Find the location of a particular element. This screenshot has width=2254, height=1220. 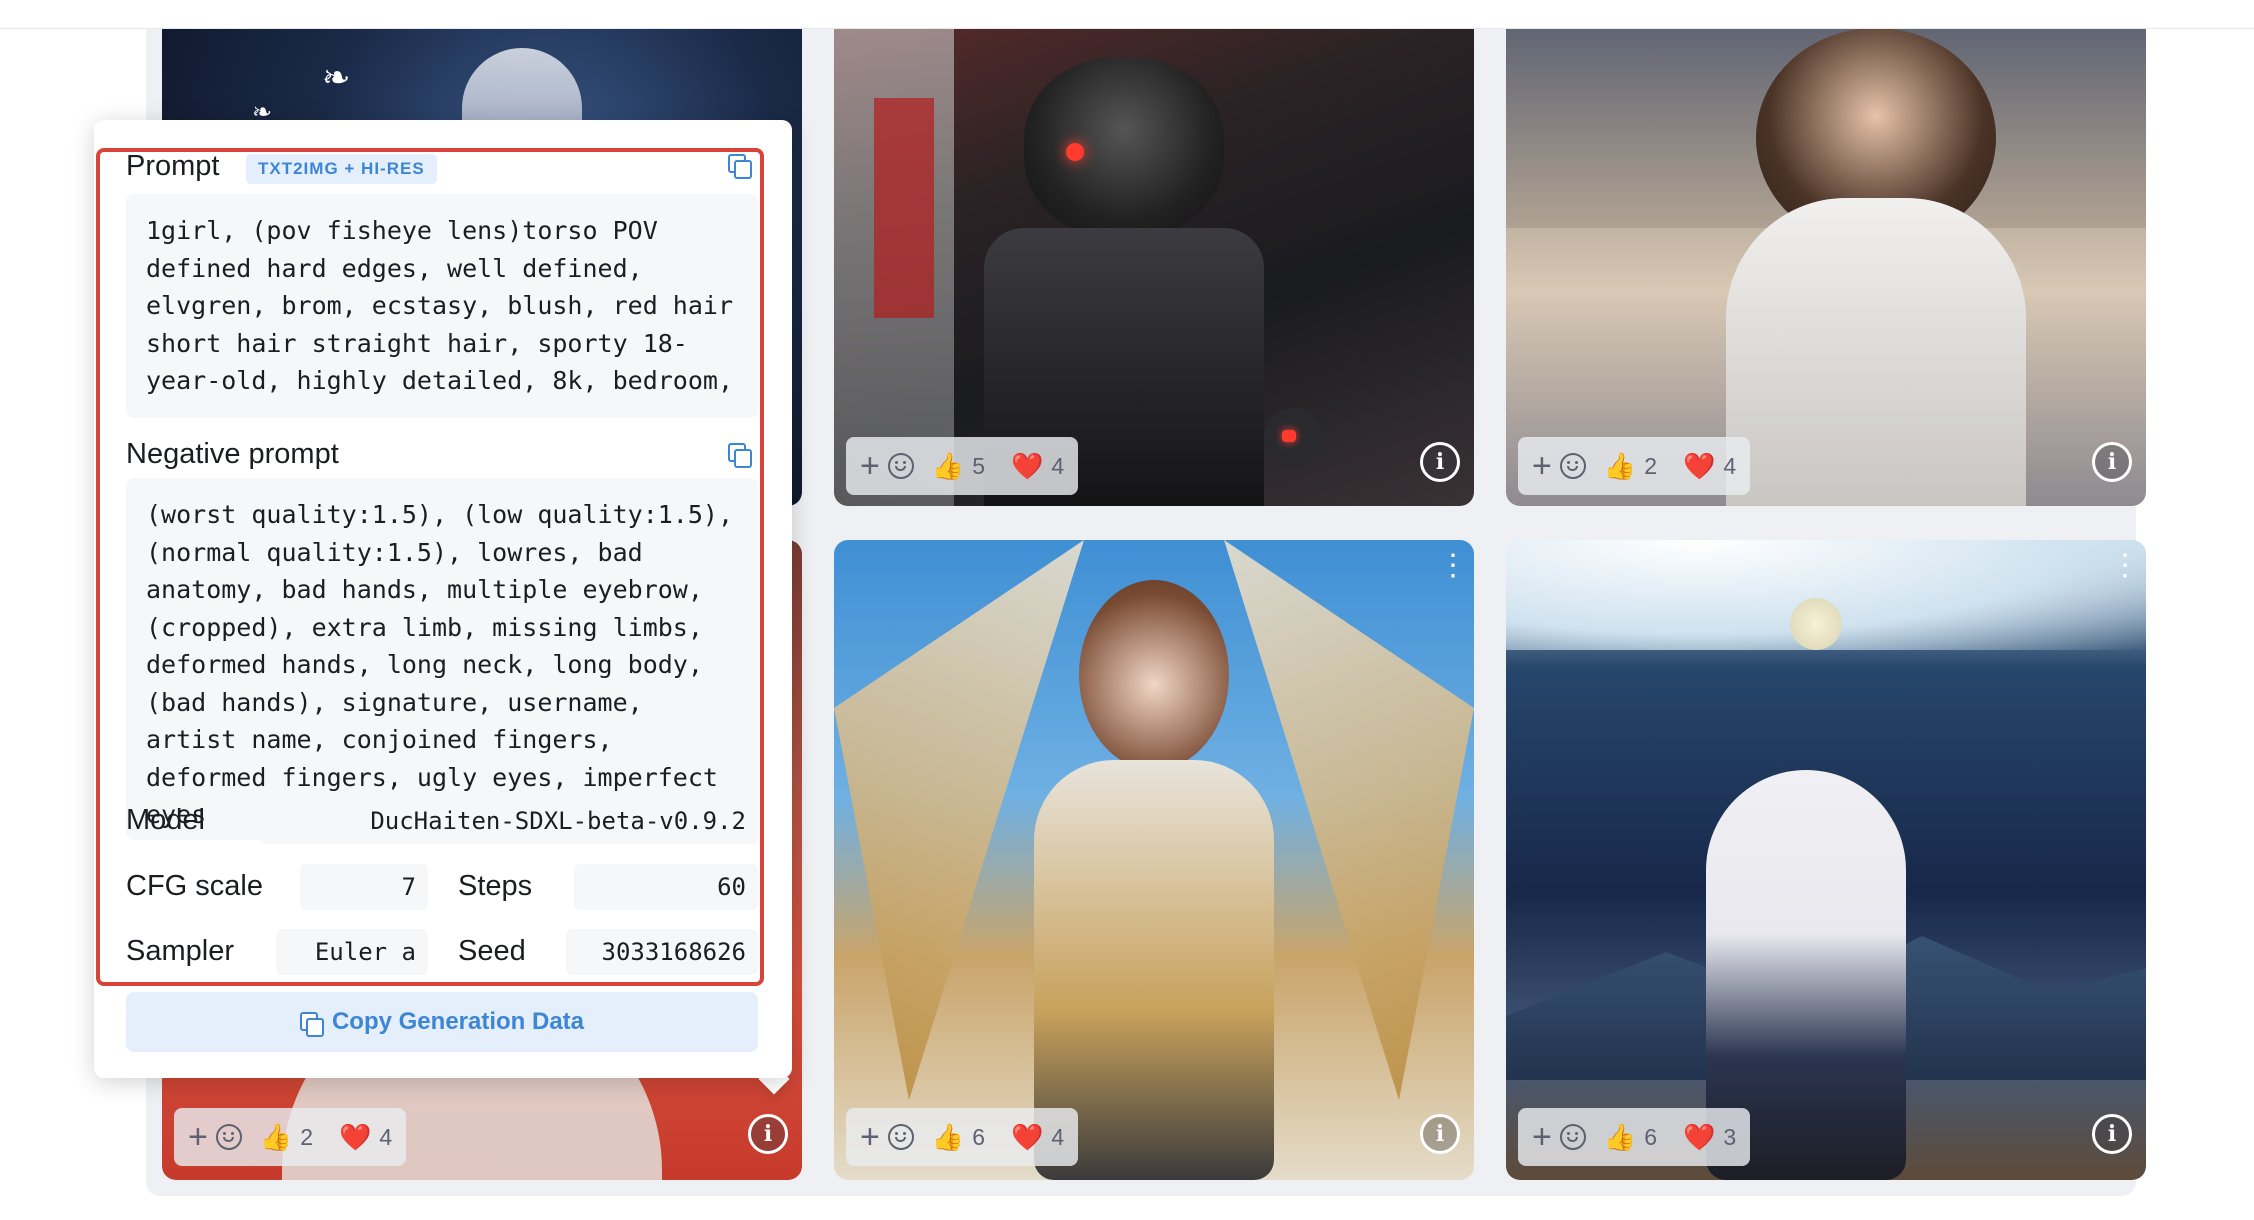

cfg-scale-label: CFG scale is located at coordinates (194, 886).